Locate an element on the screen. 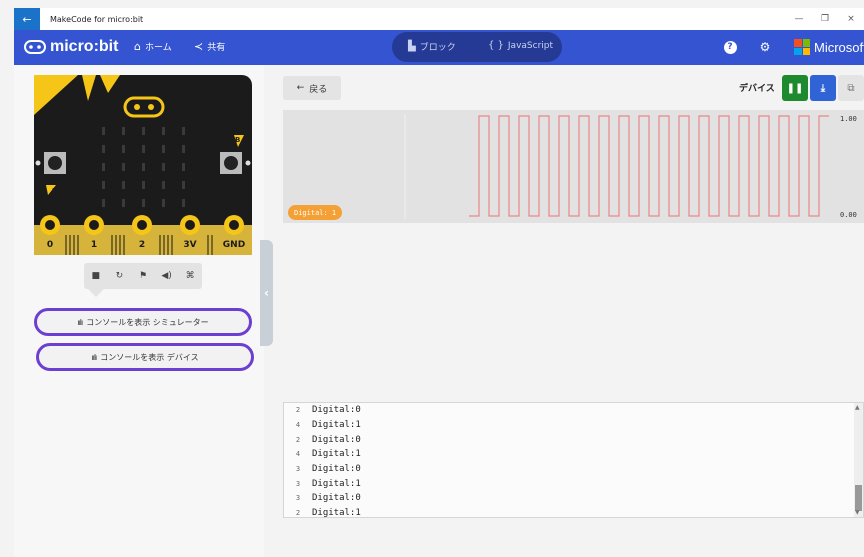  button-a-label: A is located at coordinates (54, 191).